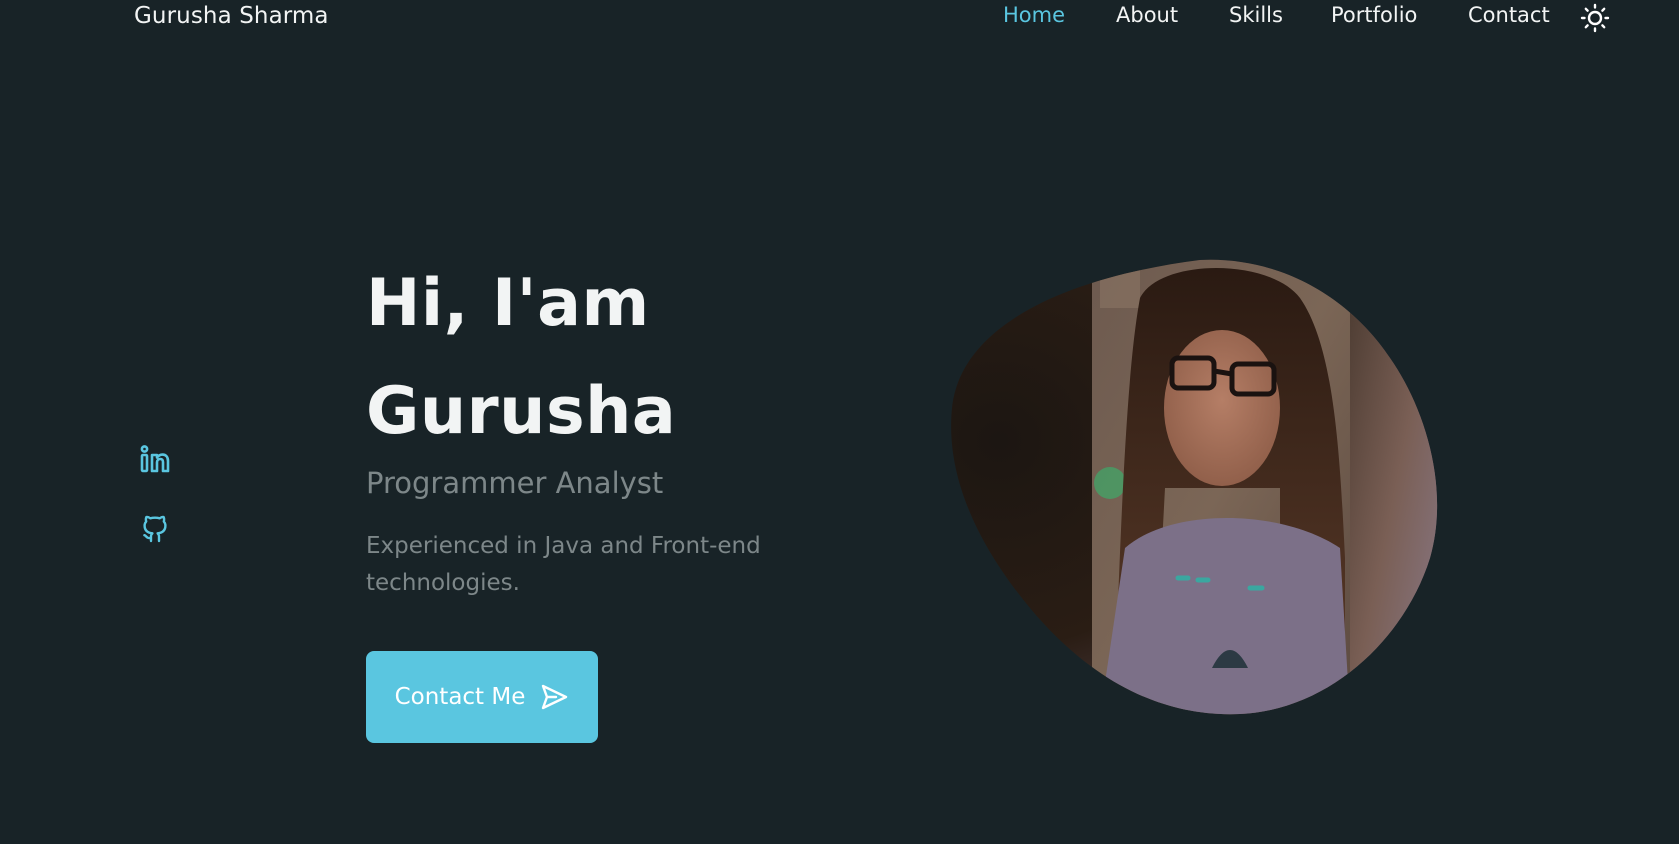 Image resolution: width=1679 pixels, height=844 pixels. I want to click on nav-portfolio: Portfolio, so click(1374, 18).